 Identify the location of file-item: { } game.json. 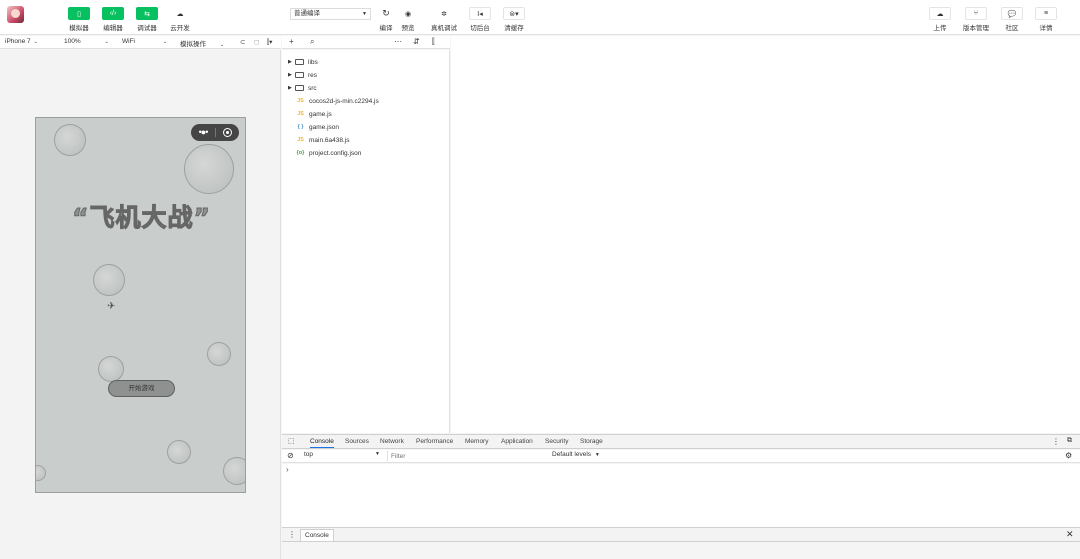
(366, 127).